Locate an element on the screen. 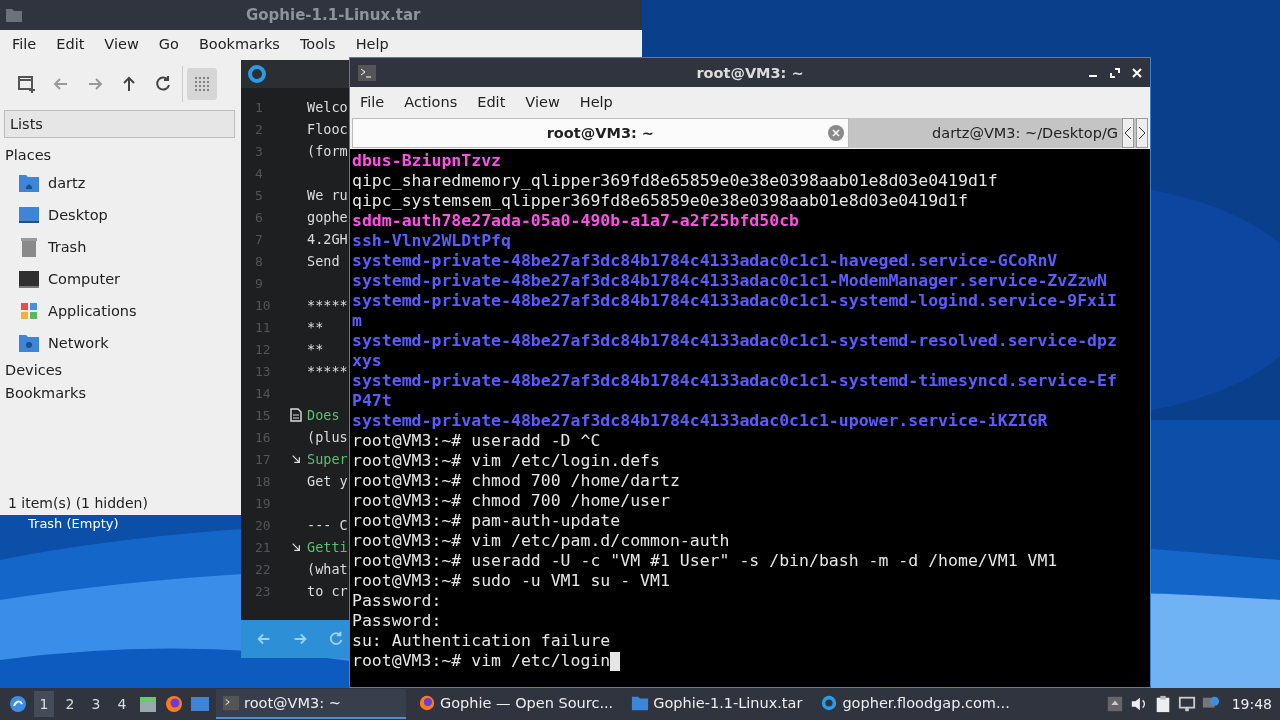 The image size is (1280, 720). scroll-right-button is located at coordinates (1142, 133).